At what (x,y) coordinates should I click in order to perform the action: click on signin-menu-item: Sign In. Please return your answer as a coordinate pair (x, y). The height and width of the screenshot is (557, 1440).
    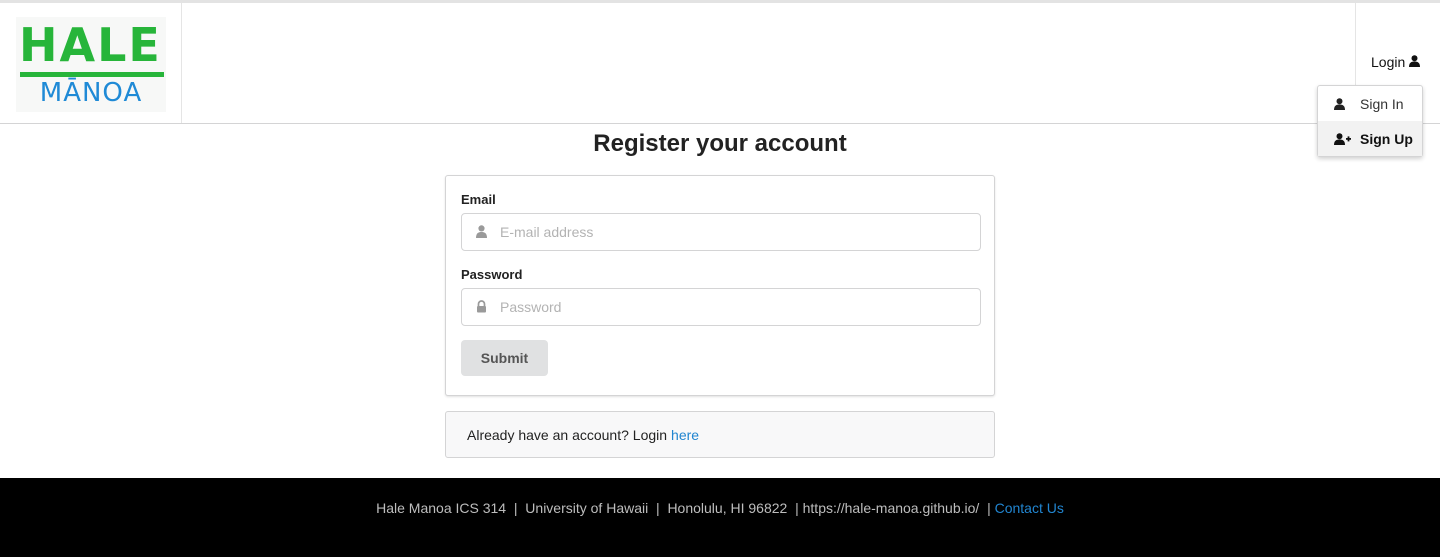
    Looking at the image, I should click on (1370, 103).